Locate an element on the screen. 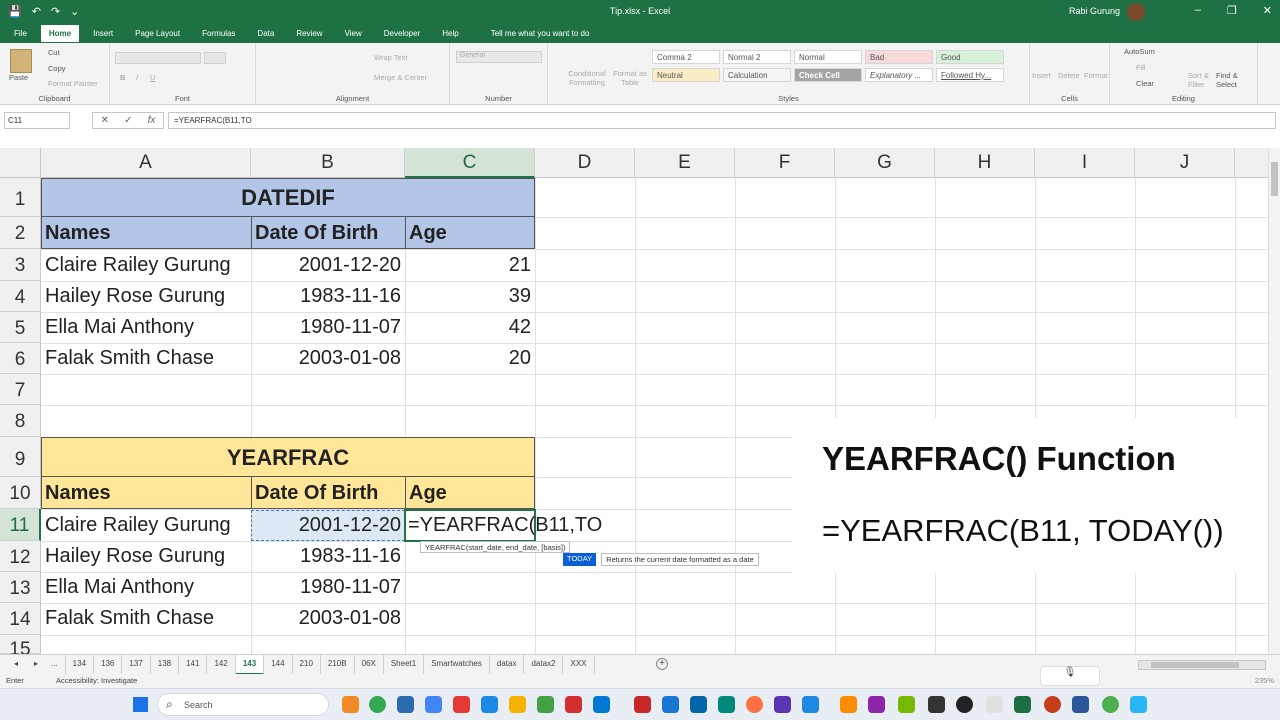 The image size is (1280, 720). copy-button: Copy is located at coordinates (57, 68).